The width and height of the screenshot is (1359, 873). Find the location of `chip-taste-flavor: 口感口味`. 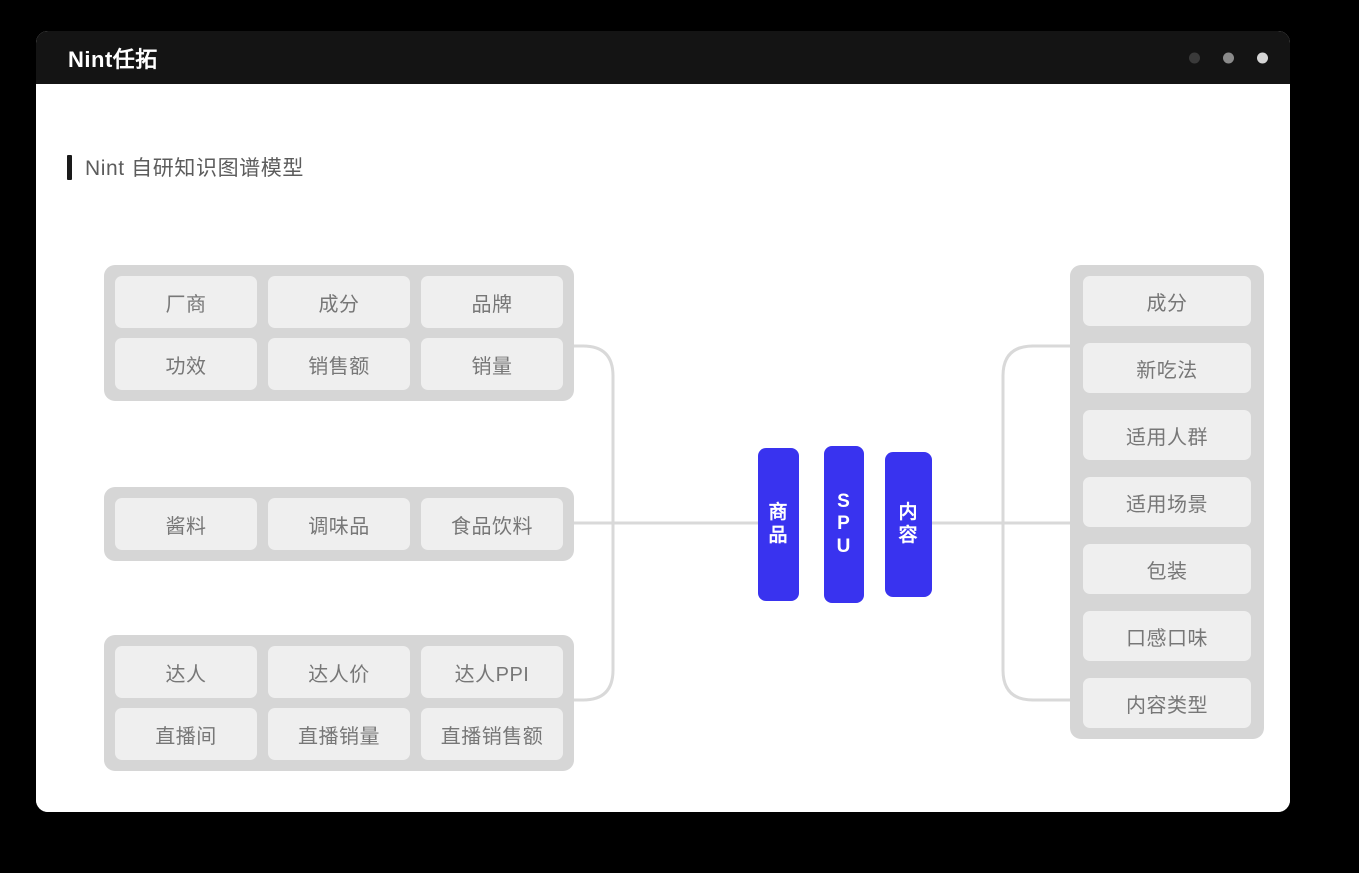

chip-taste-flavor: 口感口味 is located at coordinates (1167, 636).